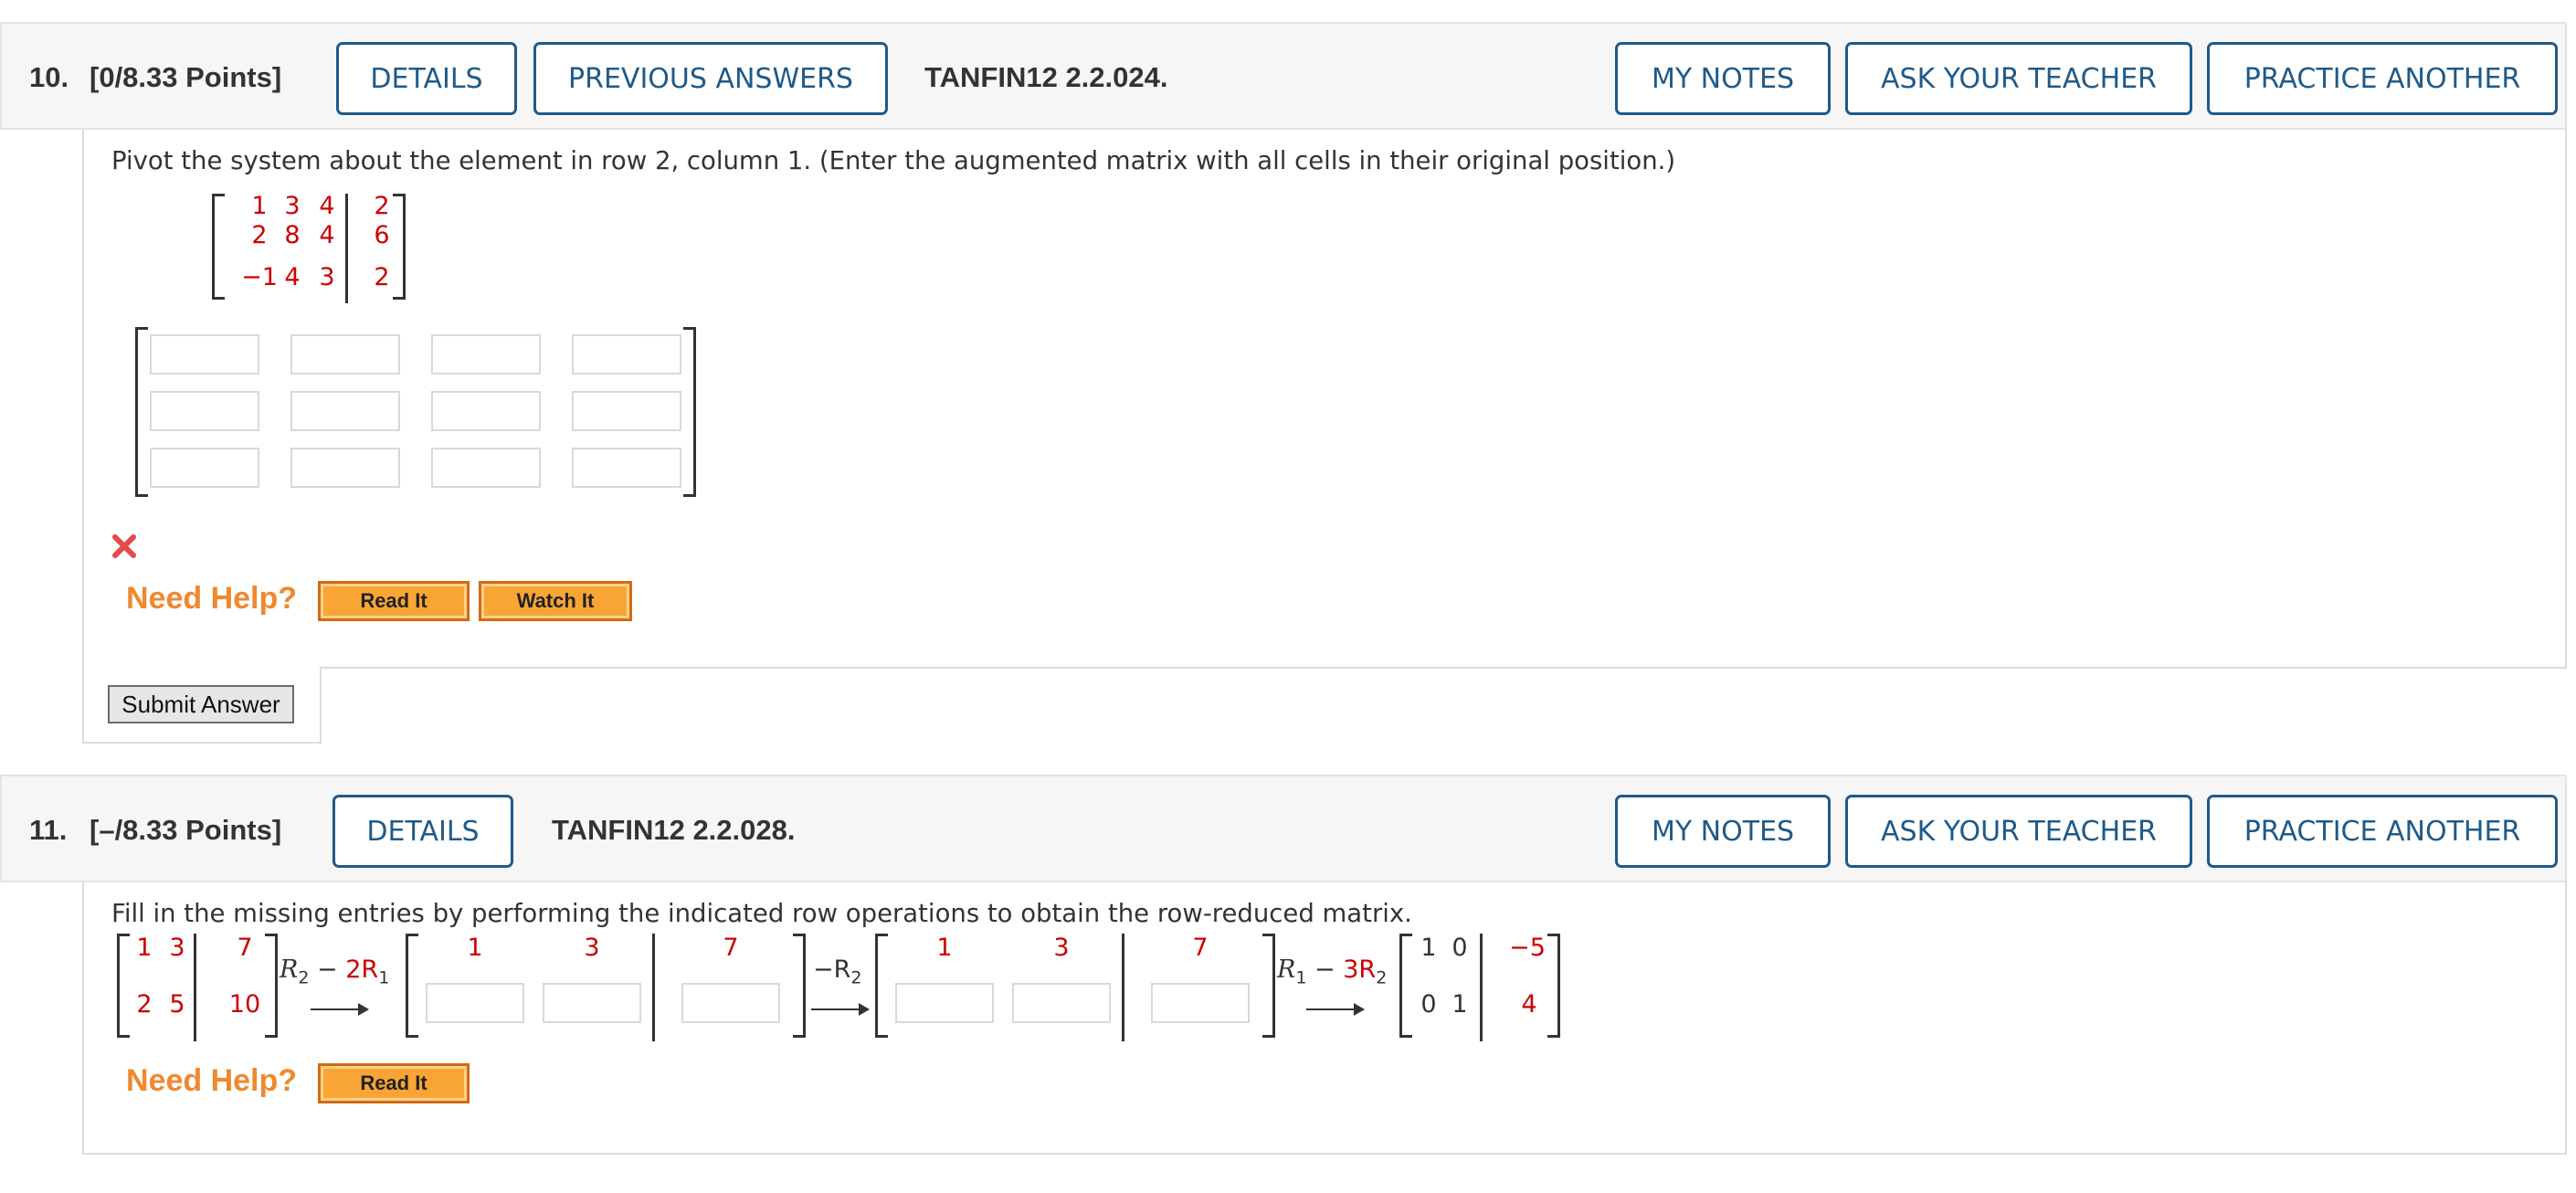 This screenshot has width=2576, height=1193. I want to click on submit-answer-button: Submit Answer, so click(201, 704).